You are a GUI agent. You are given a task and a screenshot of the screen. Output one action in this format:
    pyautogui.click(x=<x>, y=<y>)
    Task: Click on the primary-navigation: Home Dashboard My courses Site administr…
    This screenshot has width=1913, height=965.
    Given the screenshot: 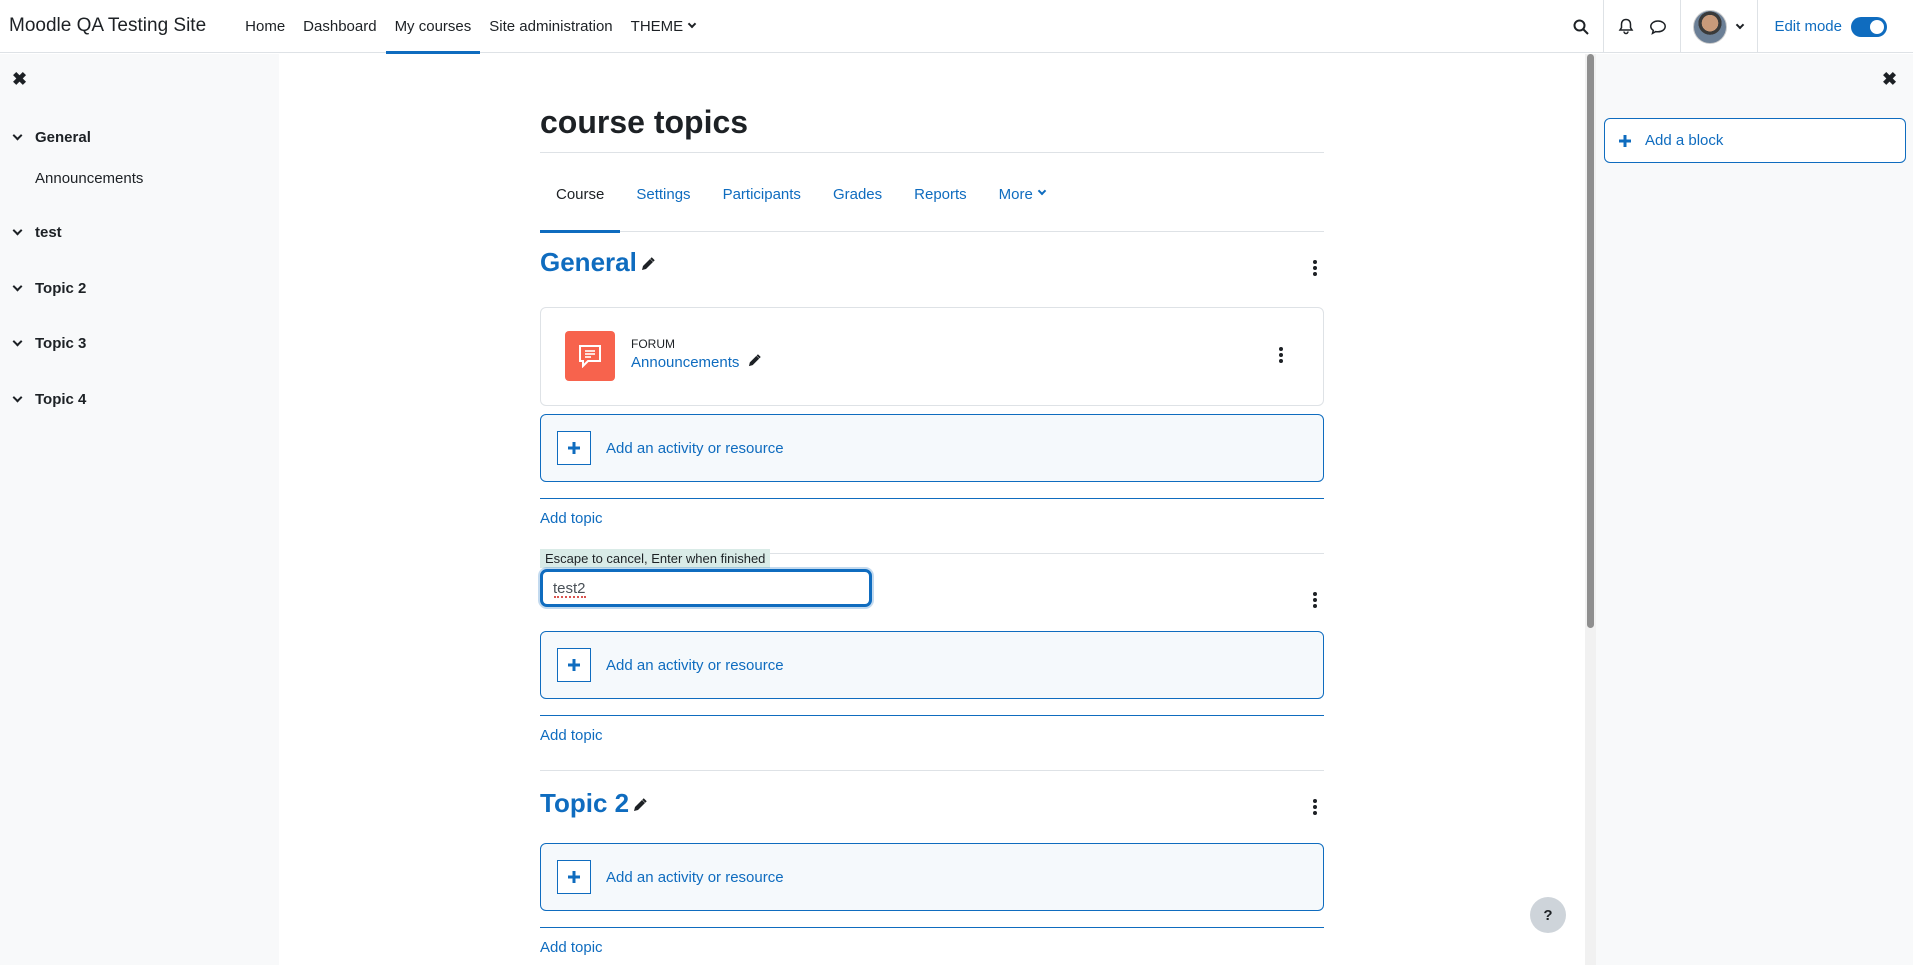 What is the action you would take?
    pyautogui.click(x=470, y=27)
    